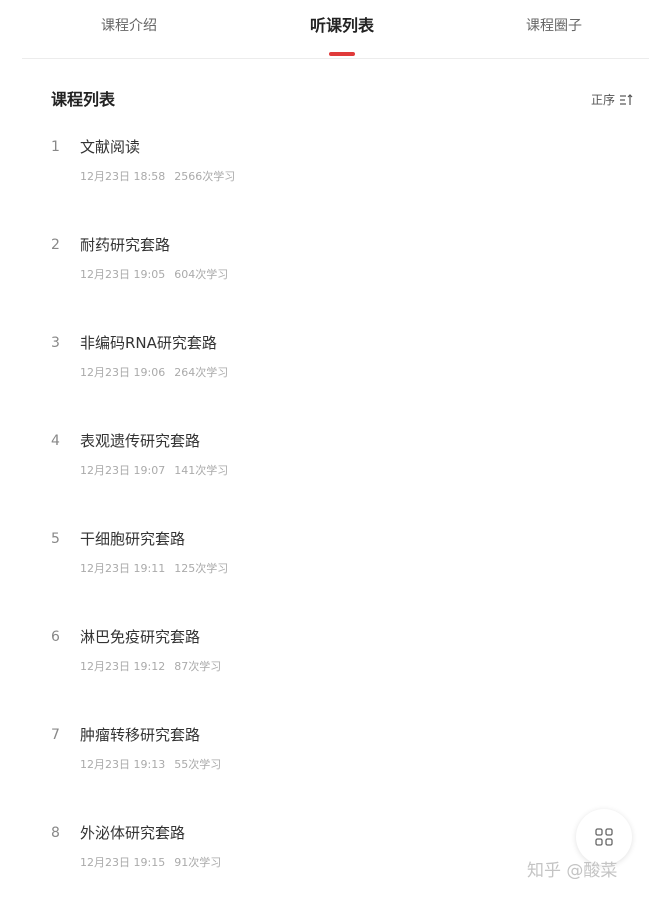  What do you see at coordinates (133, 539) in the screenshot?
I see `lesson-title: 干细胞研究套路` at bounding box center [133, 539].